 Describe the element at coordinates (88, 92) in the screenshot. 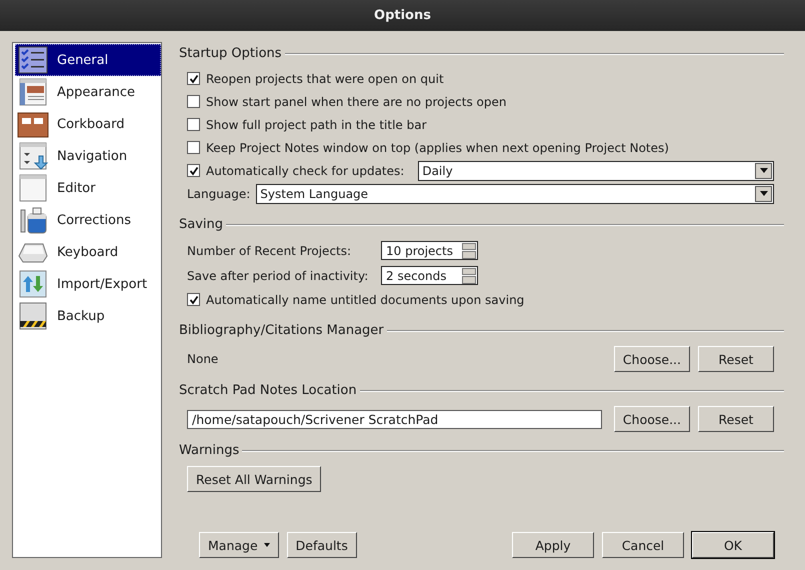

I see `sidebar-item: Appearance` at that location.